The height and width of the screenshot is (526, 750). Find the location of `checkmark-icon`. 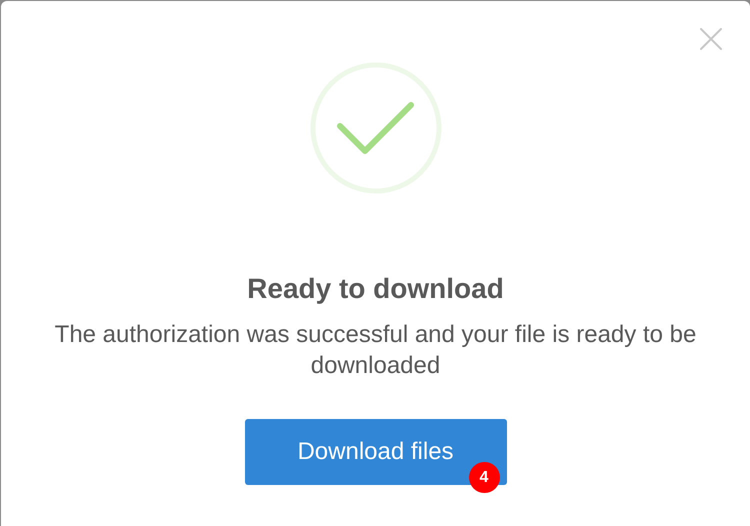

checkmark-icon is located at coordinates (376, 128).